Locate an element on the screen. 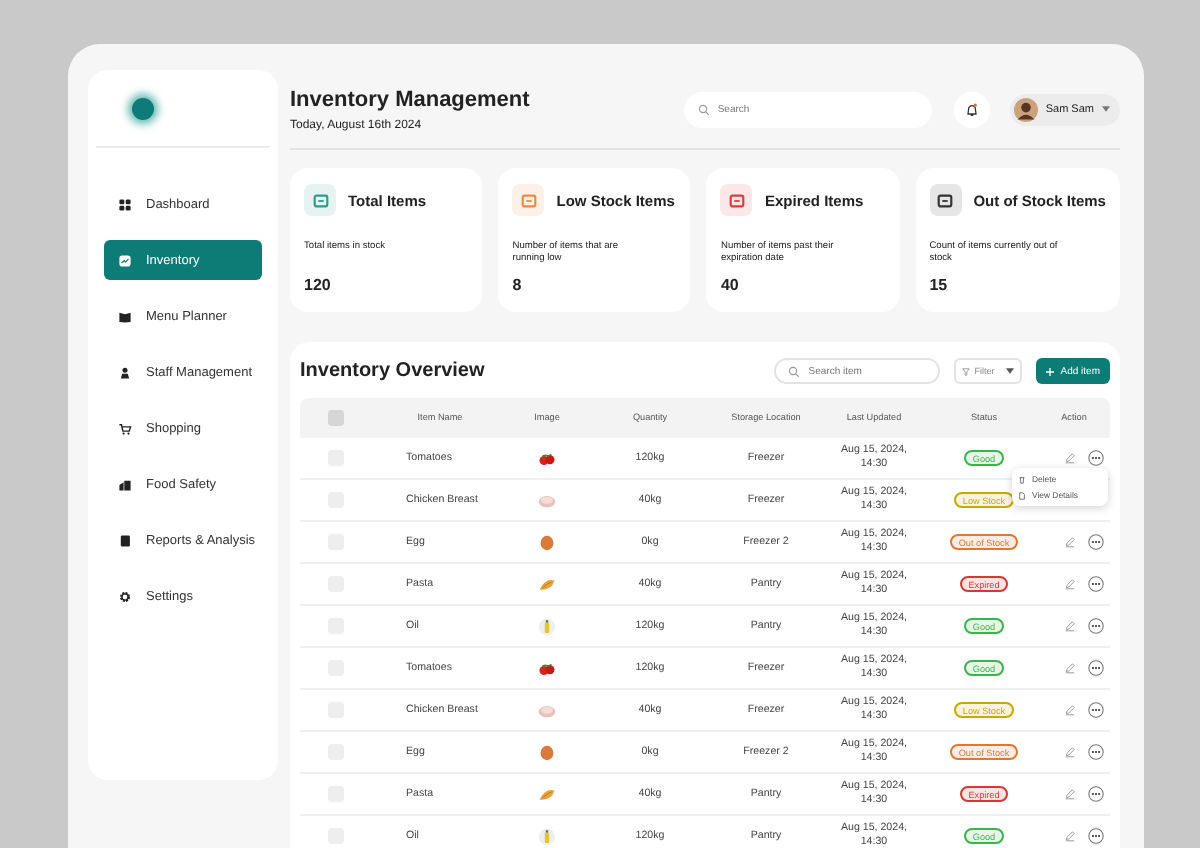 This screenshot has width=1200, height=848. grid-icon is located at coordinates (125, 204).